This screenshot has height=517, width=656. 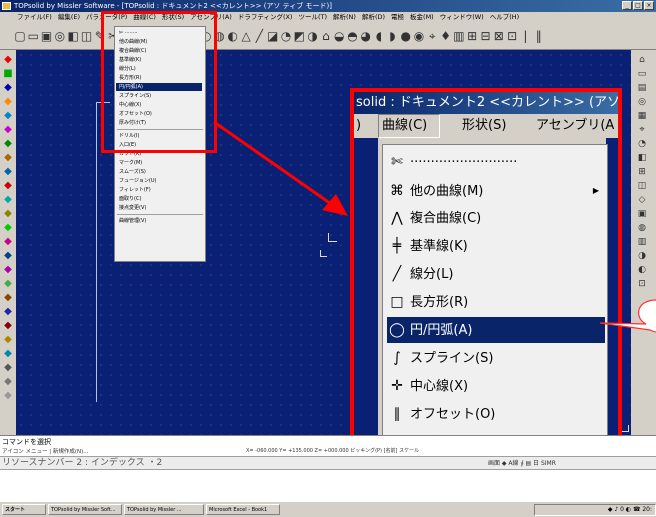 I want to click on toolbar-button-icon: ♦, so click(x=446, y=36).